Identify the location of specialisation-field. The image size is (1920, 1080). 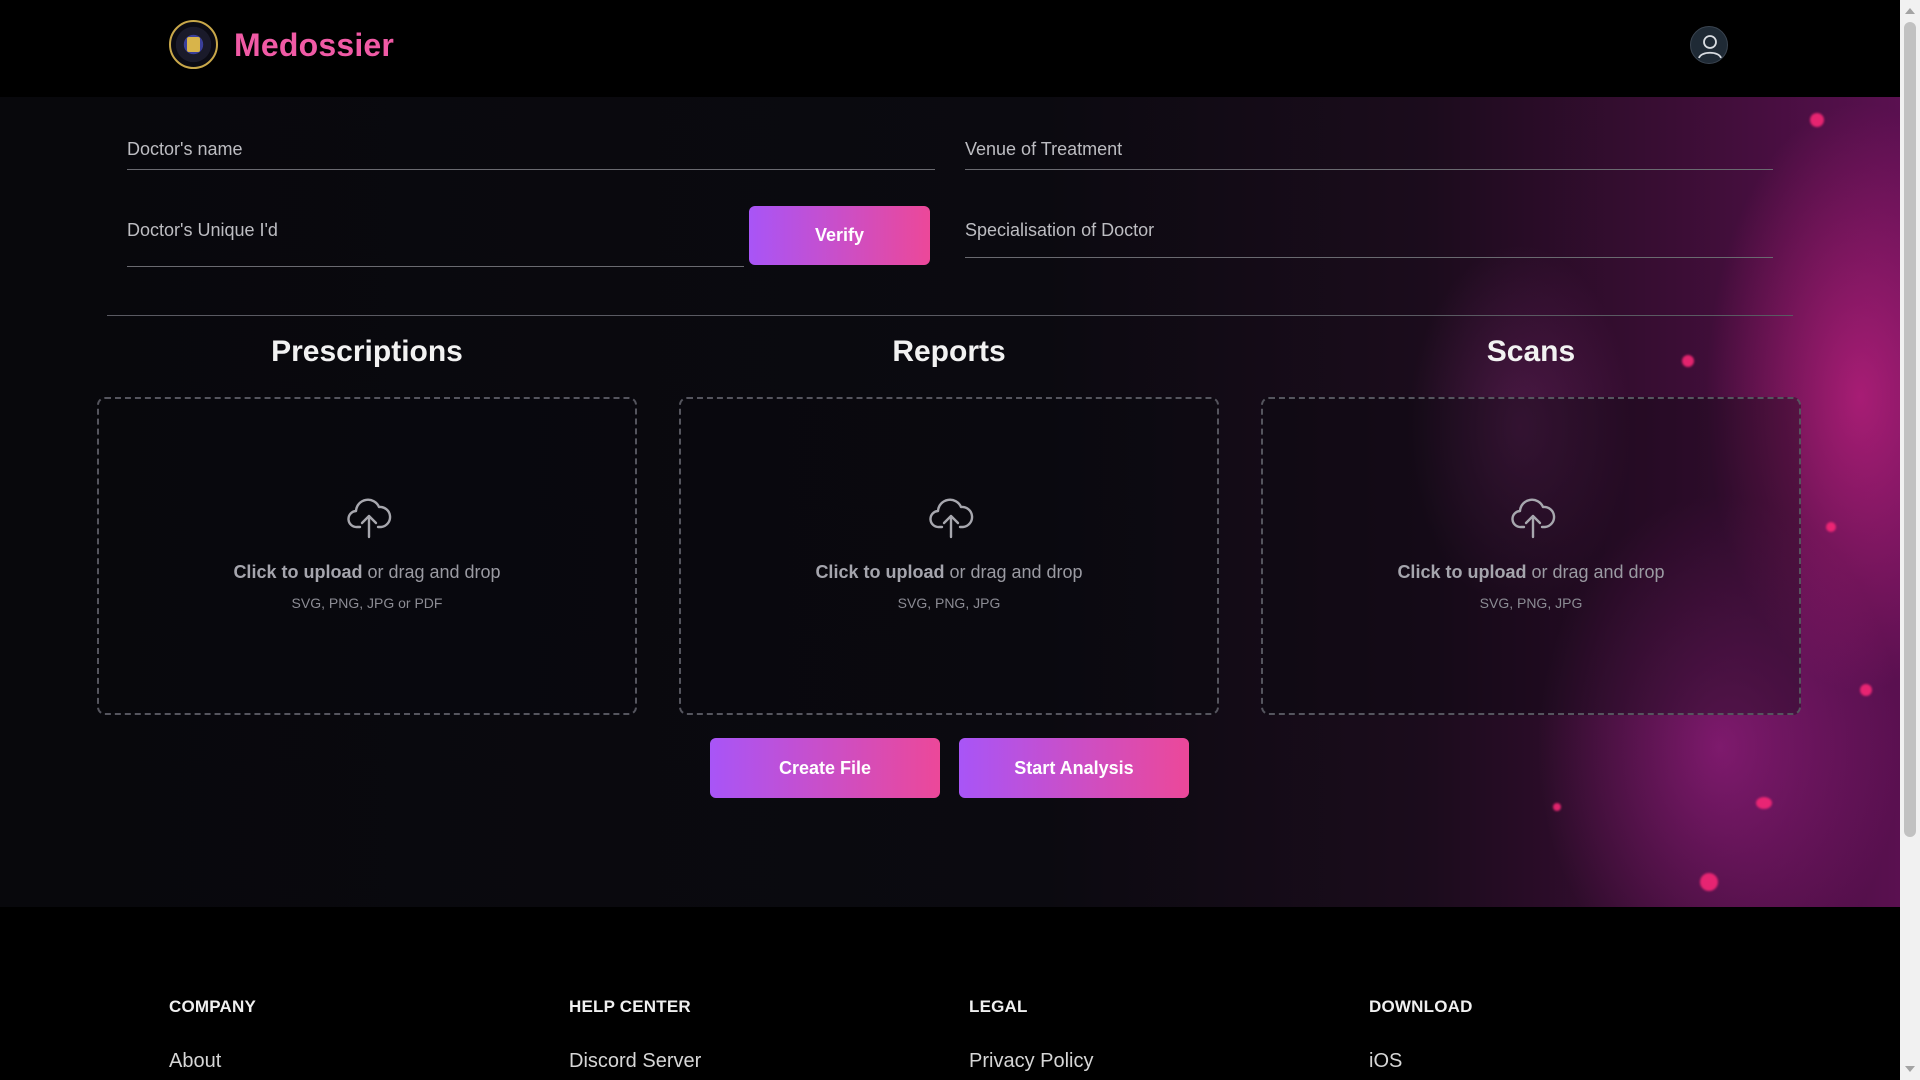
(1369, 234).